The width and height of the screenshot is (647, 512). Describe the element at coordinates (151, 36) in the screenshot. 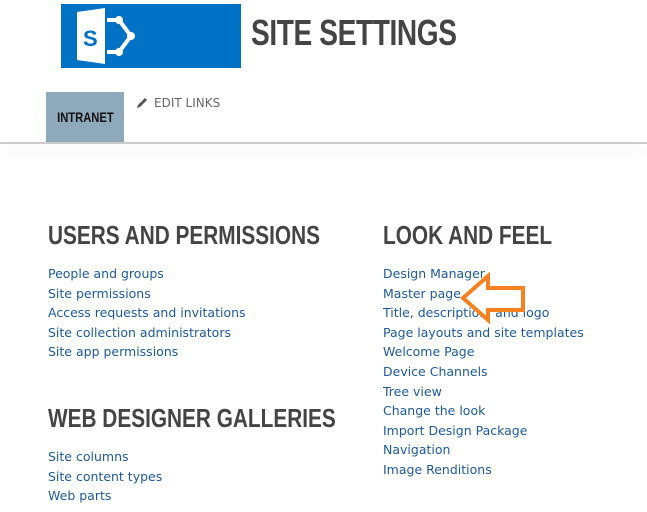

I see `sharepoint-logo: S` at that location.